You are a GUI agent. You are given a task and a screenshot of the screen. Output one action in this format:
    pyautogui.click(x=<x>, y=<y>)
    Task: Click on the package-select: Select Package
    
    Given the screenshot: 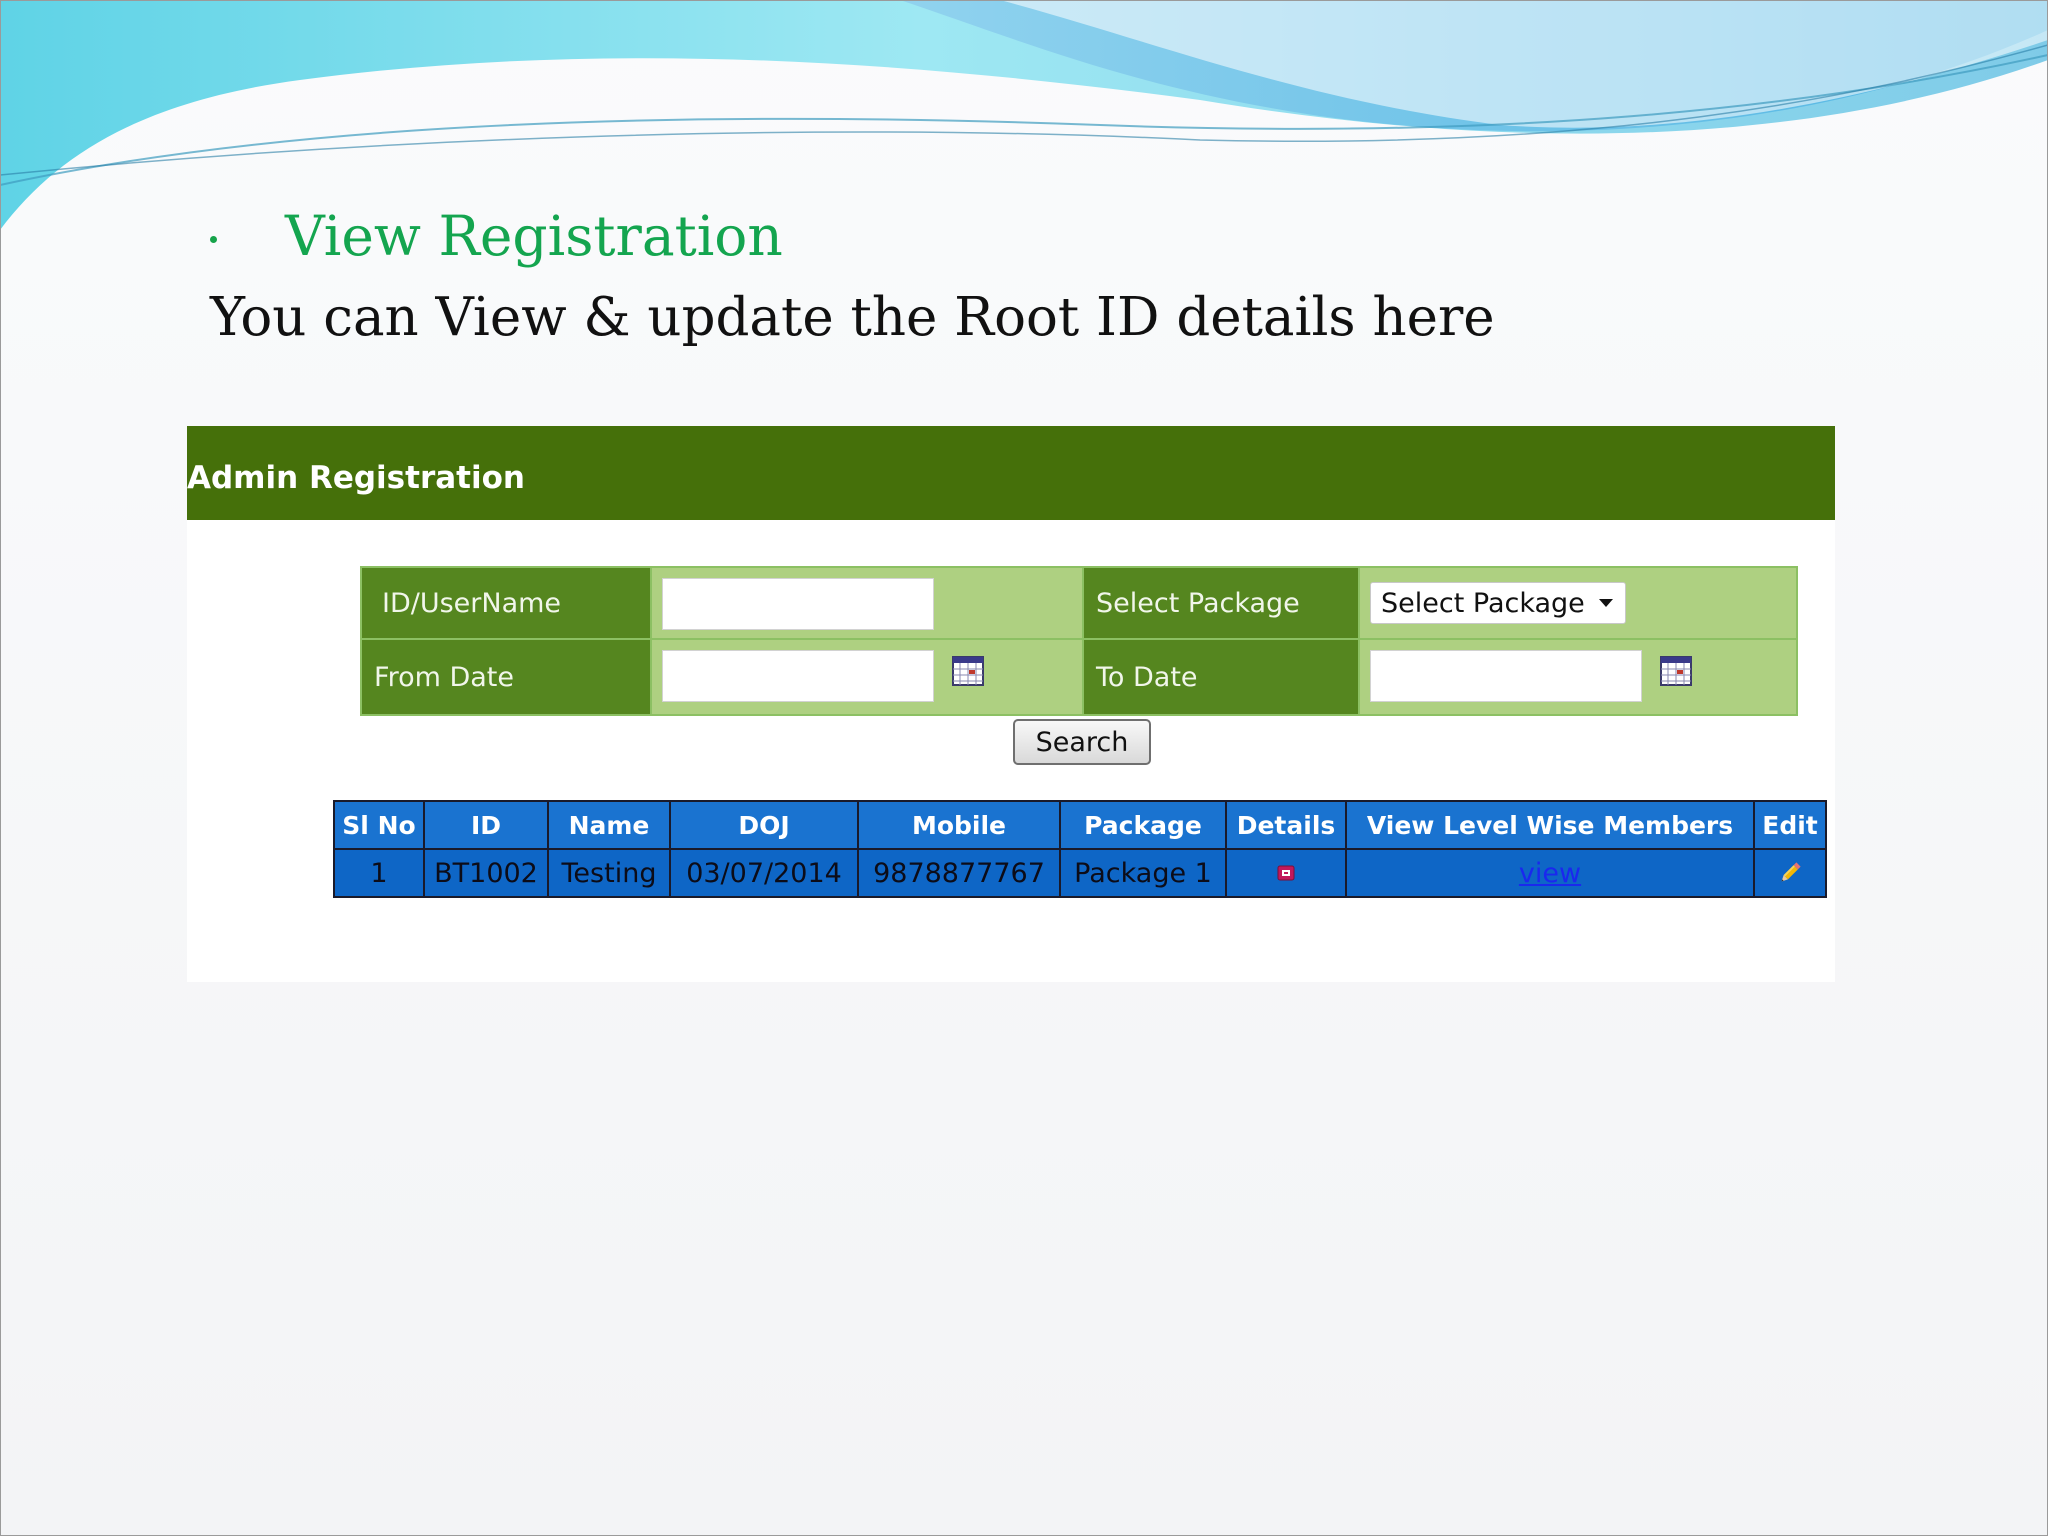 What is the action you would take?
    pyautogui.click(x=1498, y=603)
    